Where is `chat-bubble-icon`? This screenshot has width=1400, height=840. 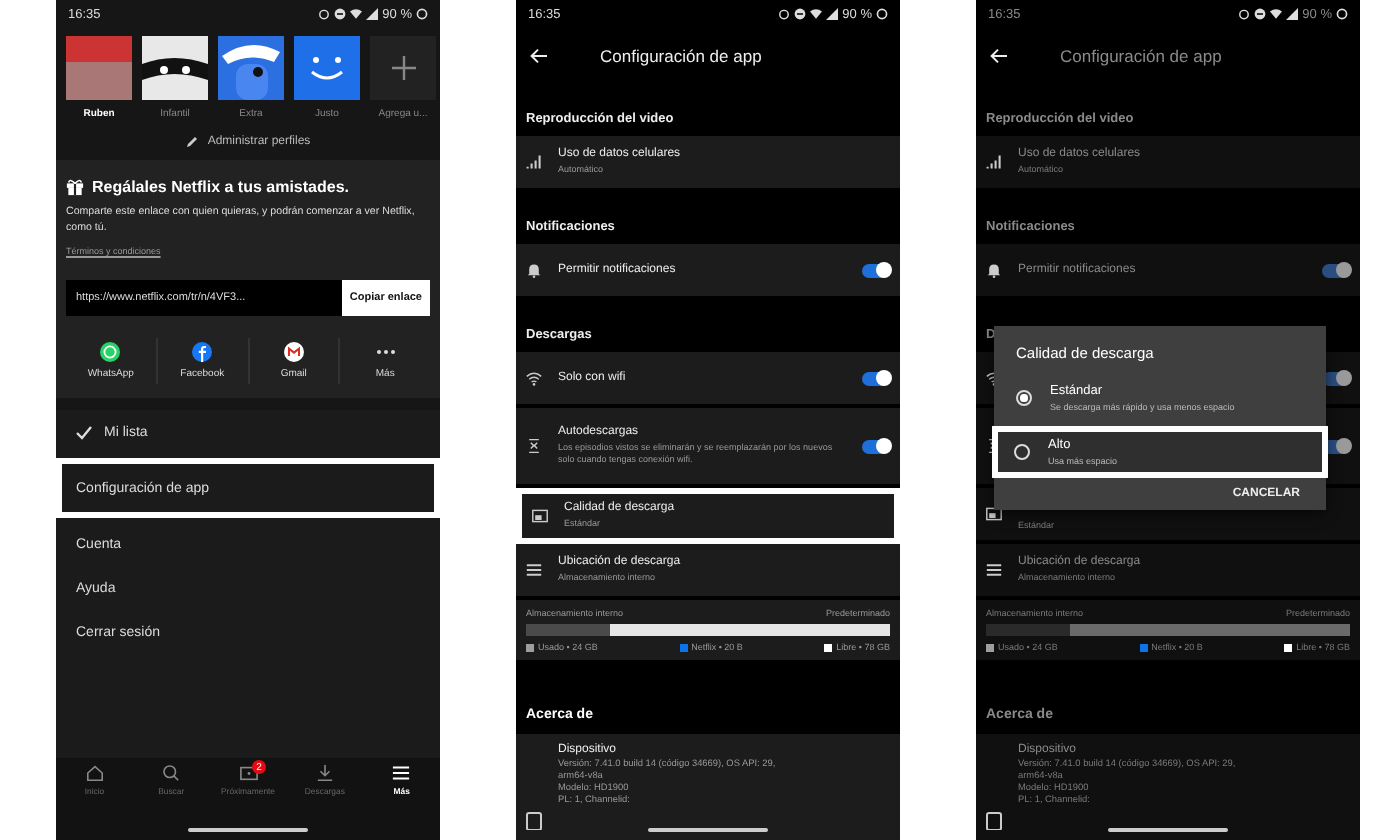
chat-bubble-icon is located at coordinates (110, 352).